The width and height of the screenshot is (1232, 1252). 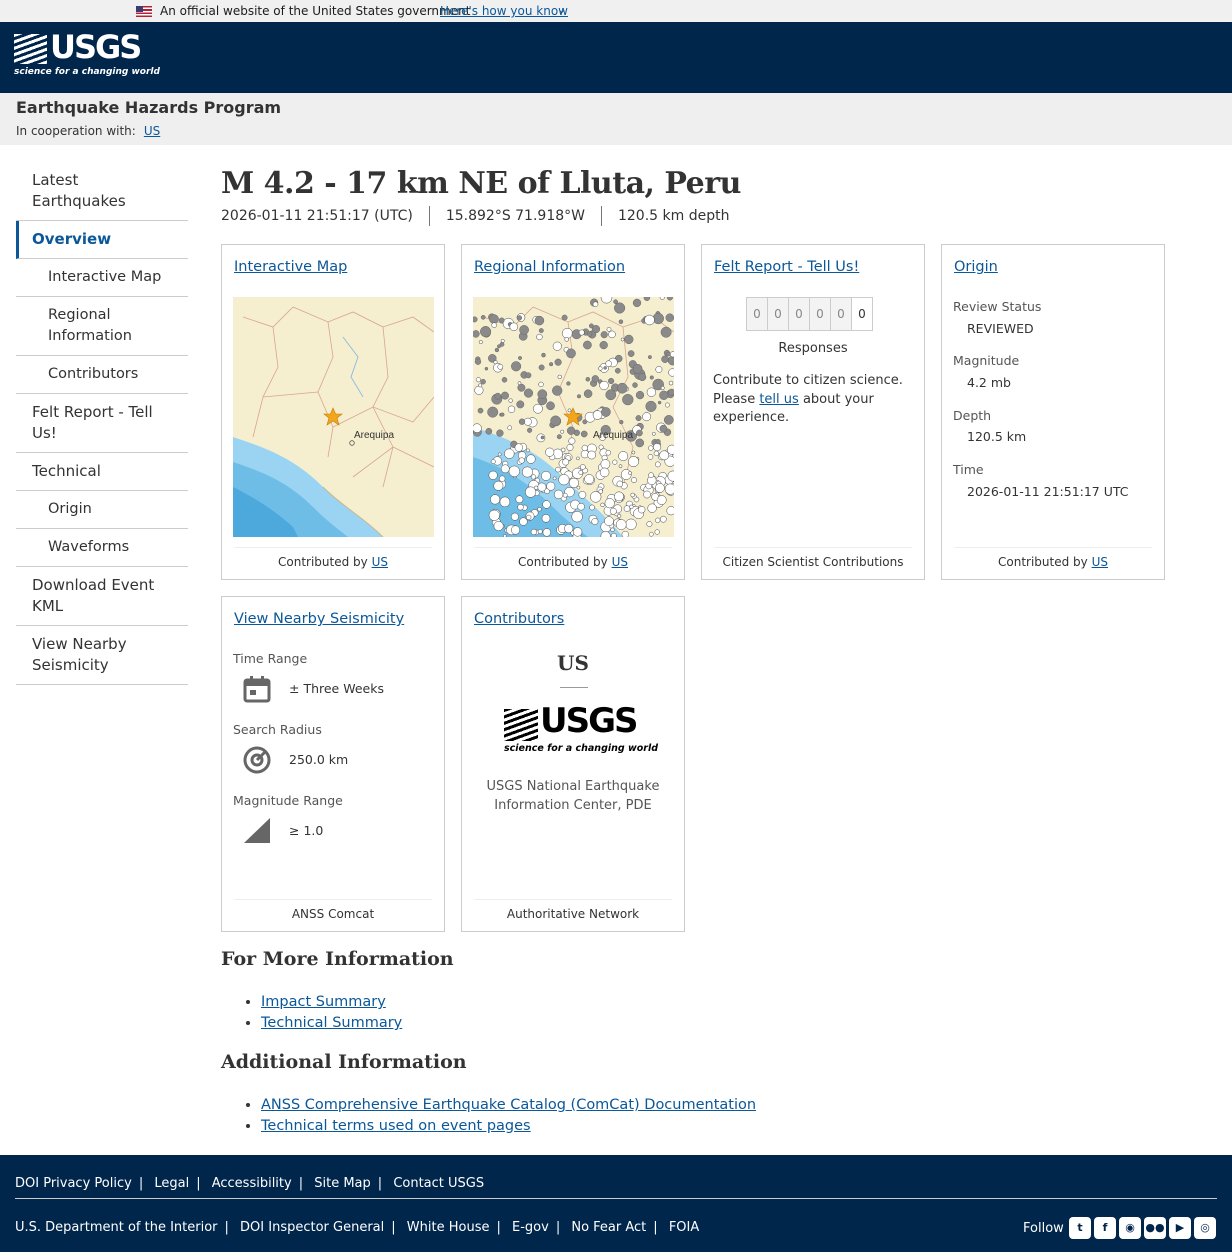 What do you see at coordinates (312, 1227) in the screenshot?
I see `footer-link-inspector-general: DOI Inspector General` at bounding box center [312, 1227].